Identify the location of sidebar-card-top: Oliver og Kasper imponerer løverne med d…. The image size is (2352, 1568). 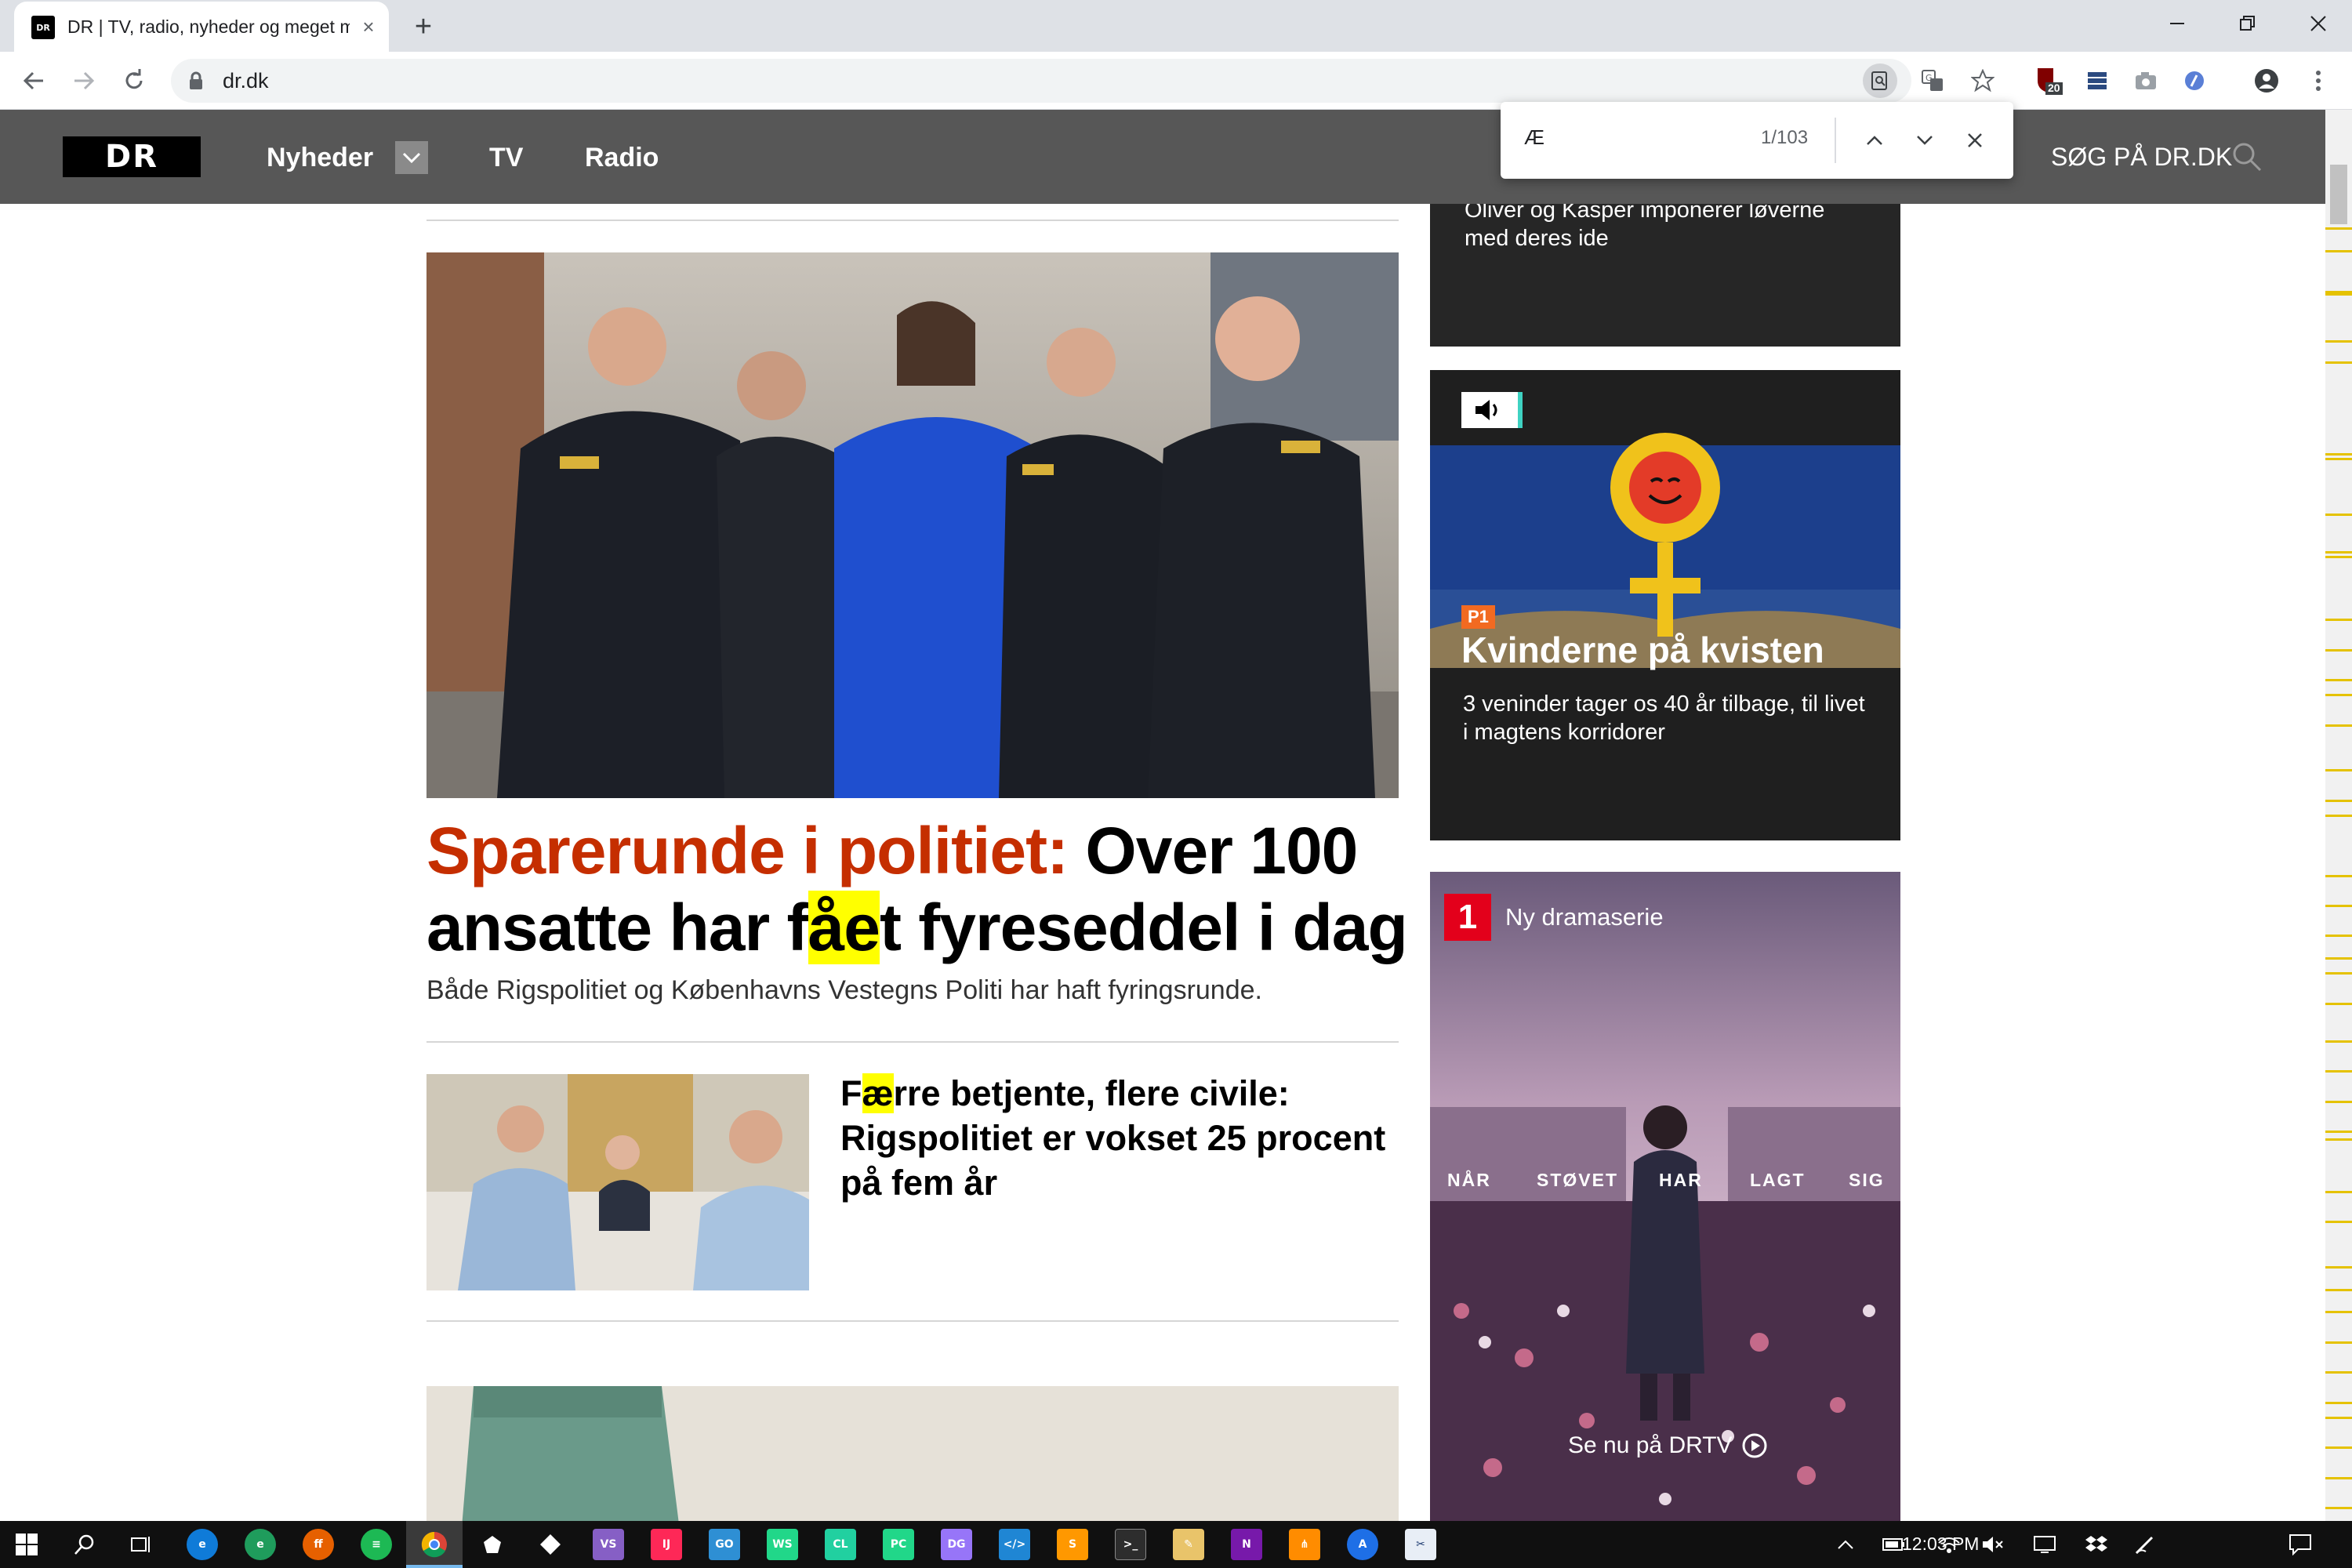
(1665, 275).